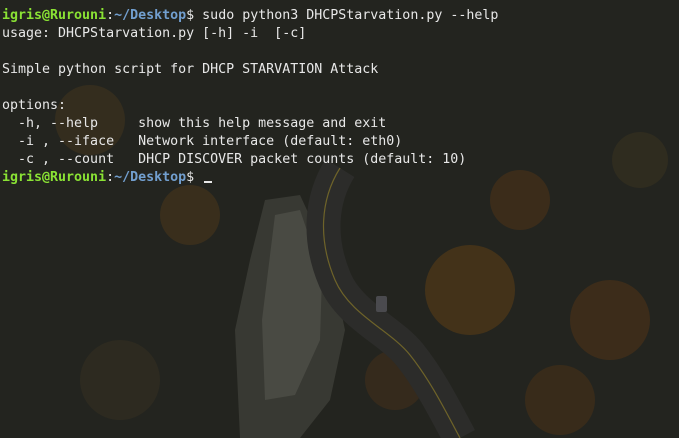  I want to click on output-line: options:, so click(34, 105).